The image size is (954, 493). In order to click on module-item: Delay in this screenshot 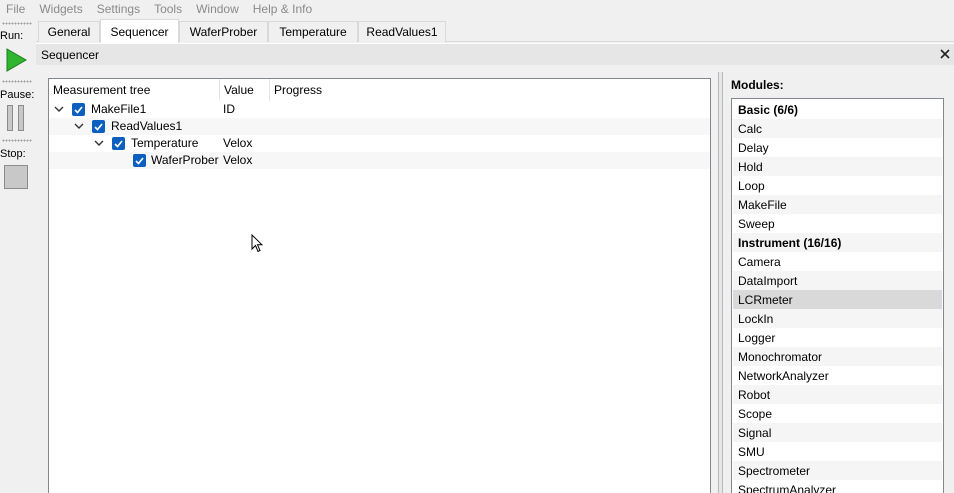, I will do `click(837, 147)`.